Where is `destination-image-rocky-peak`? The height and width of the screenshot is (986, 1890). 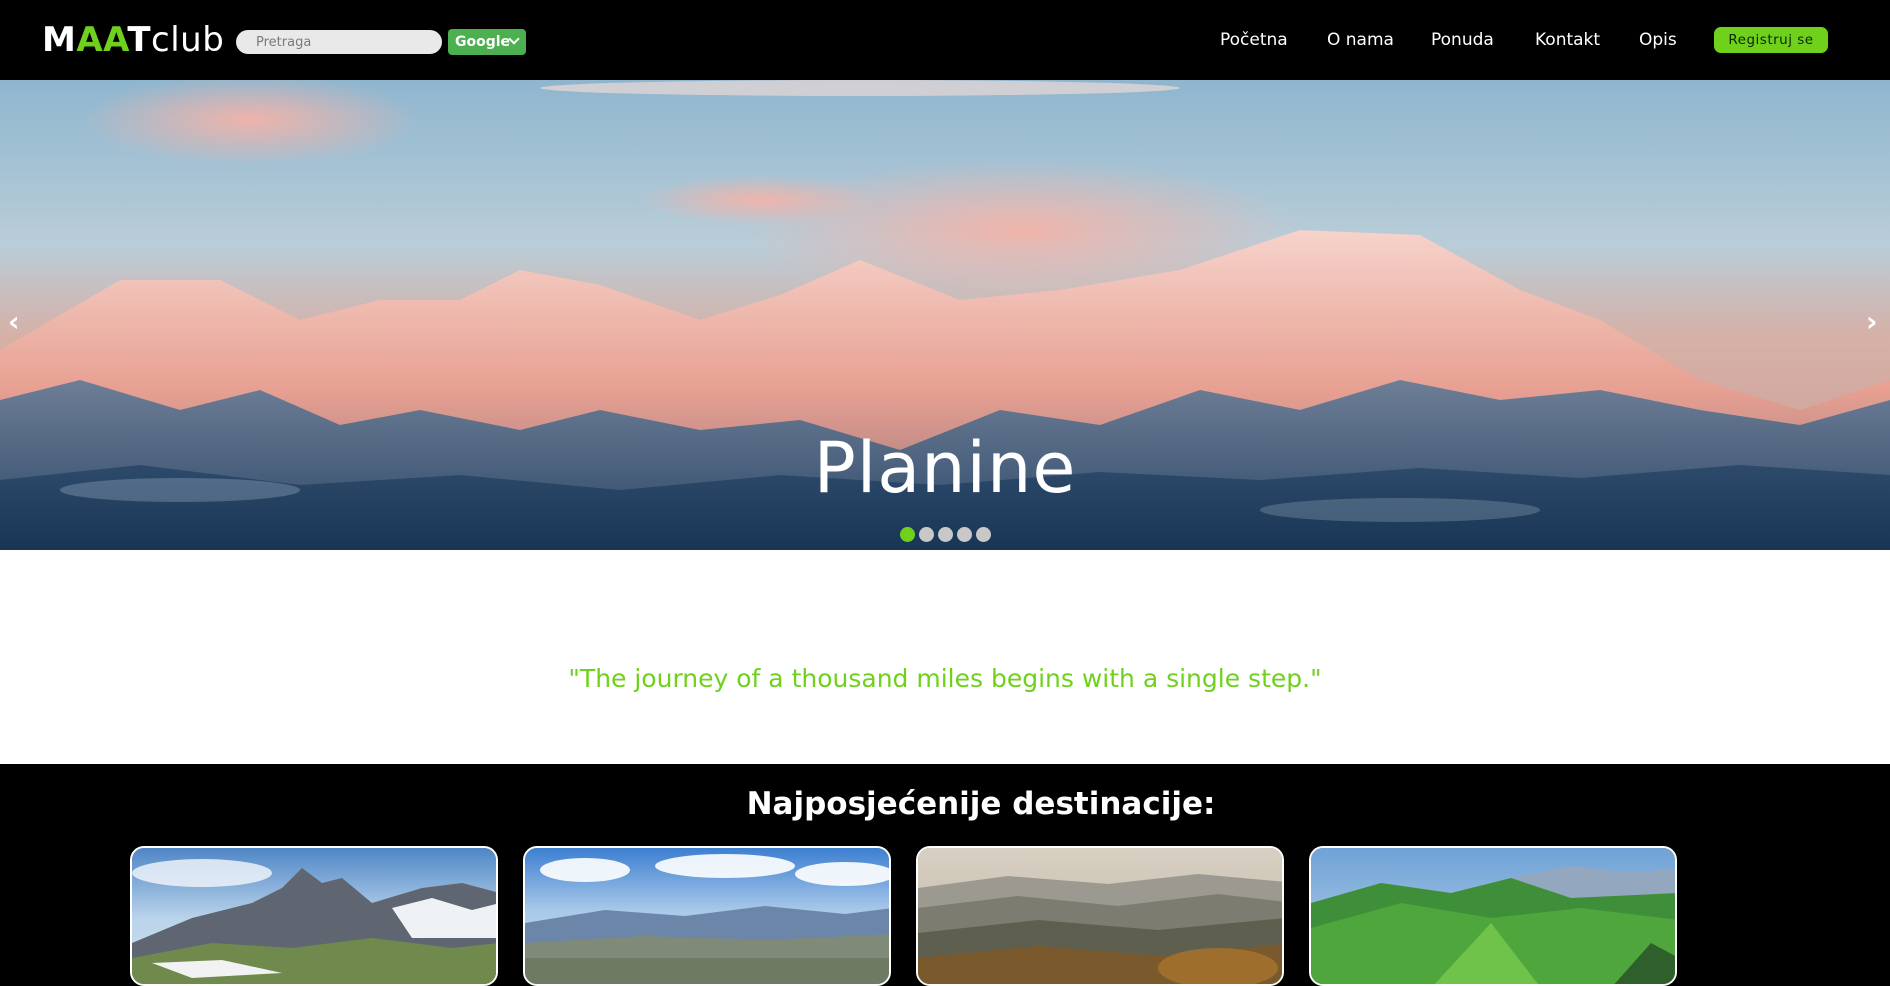 destination-image-rocky-peak is located at coordinates (314, 916).